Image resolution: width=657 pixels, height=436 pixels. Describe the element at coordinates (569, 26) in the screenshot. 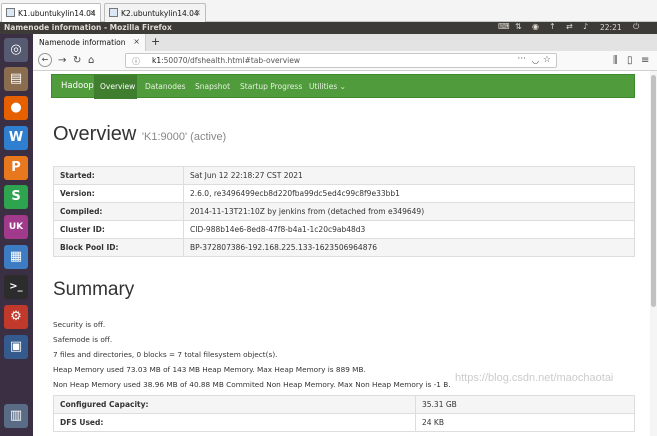

I see `sync-icon: ⇄` at that location.